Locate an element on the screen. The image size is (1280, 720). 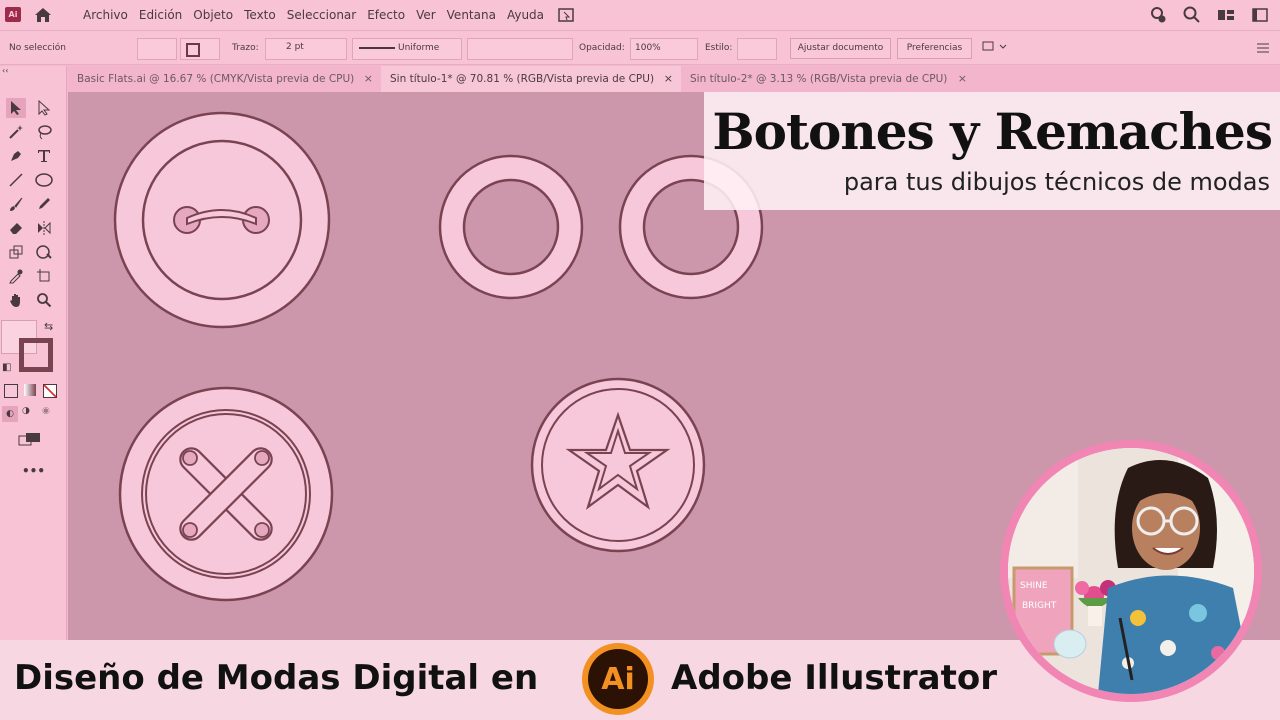
menu-texto: Texto is located at coordinates (260, 15).